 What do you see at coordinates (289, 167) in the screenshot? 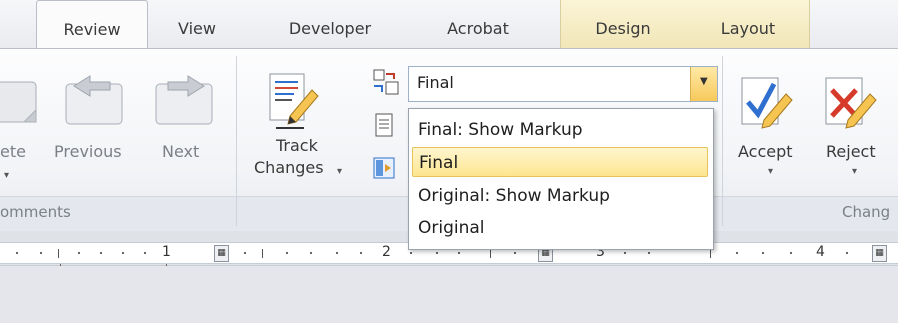
I see `track-changes-label-line2: Changes` at bounding box center [289, 167].